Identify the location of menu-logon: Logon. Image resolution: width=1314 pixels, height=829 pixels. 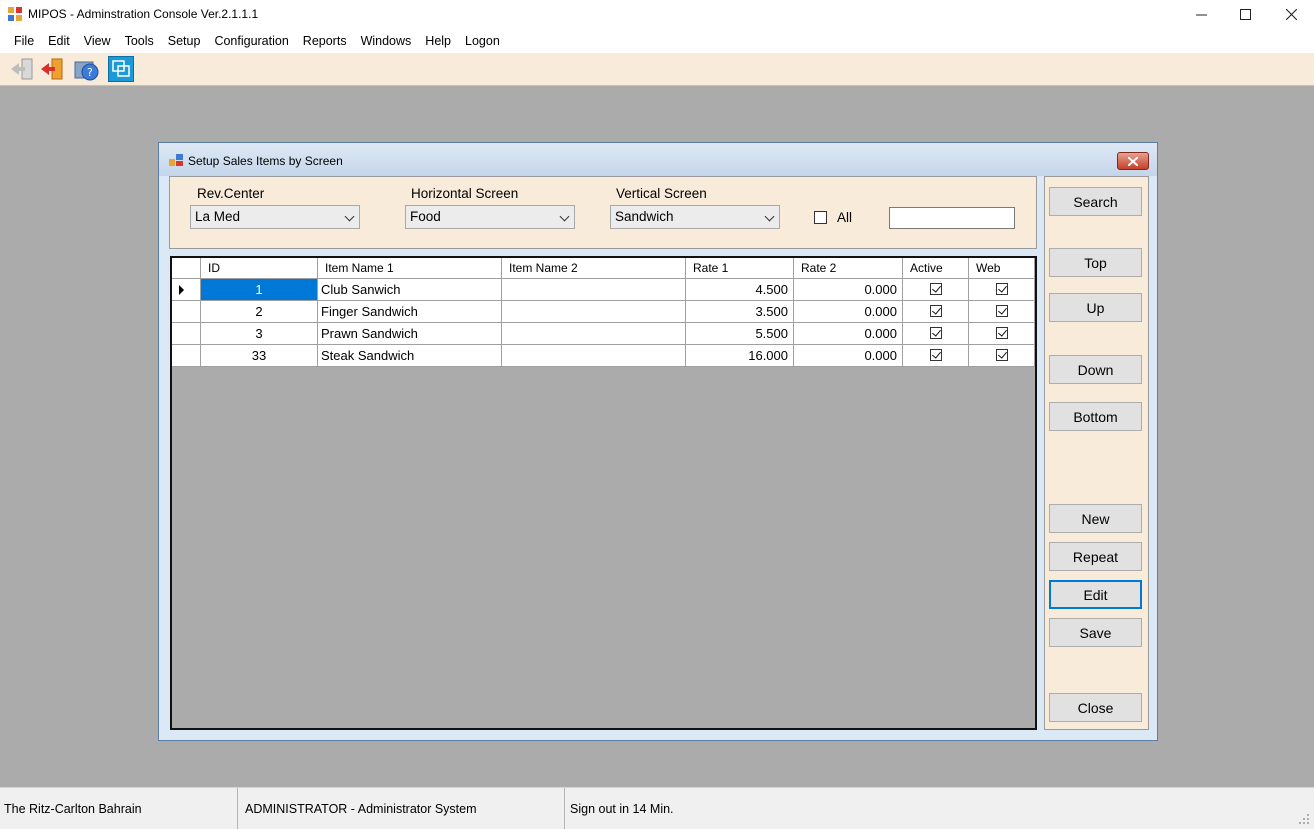
(482, 41).